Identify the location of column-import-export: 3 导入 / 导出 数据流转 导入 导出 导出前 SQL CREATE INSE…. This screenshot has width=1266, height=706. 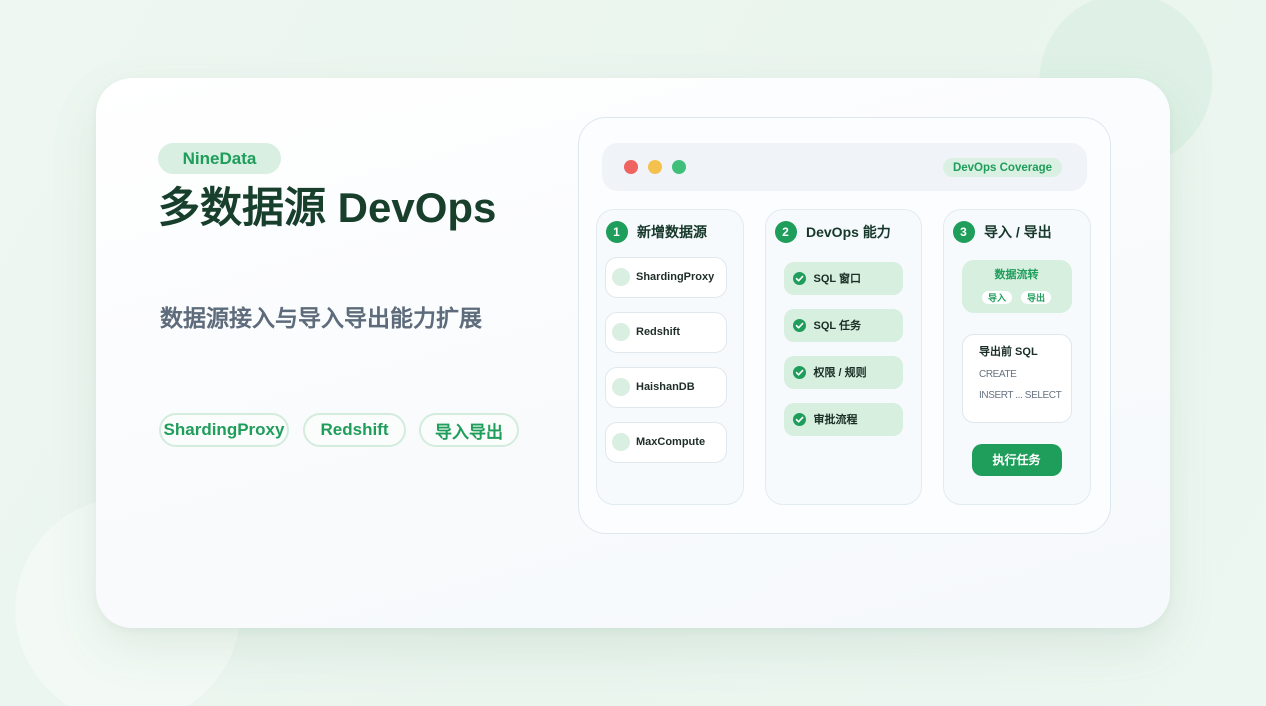
(1017, 357).